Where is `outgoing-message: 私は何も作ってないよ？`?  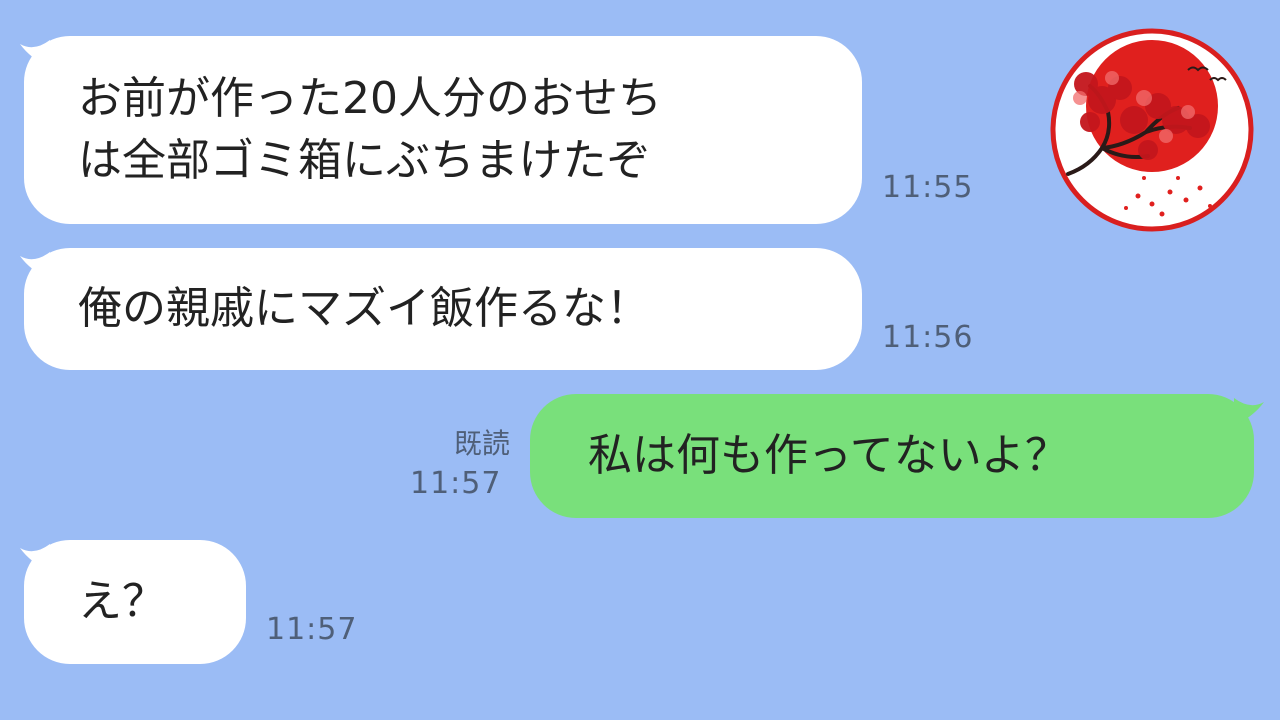
outgoing-message: 私は何も作ってないよ？ is located at coordinates (892, 456).